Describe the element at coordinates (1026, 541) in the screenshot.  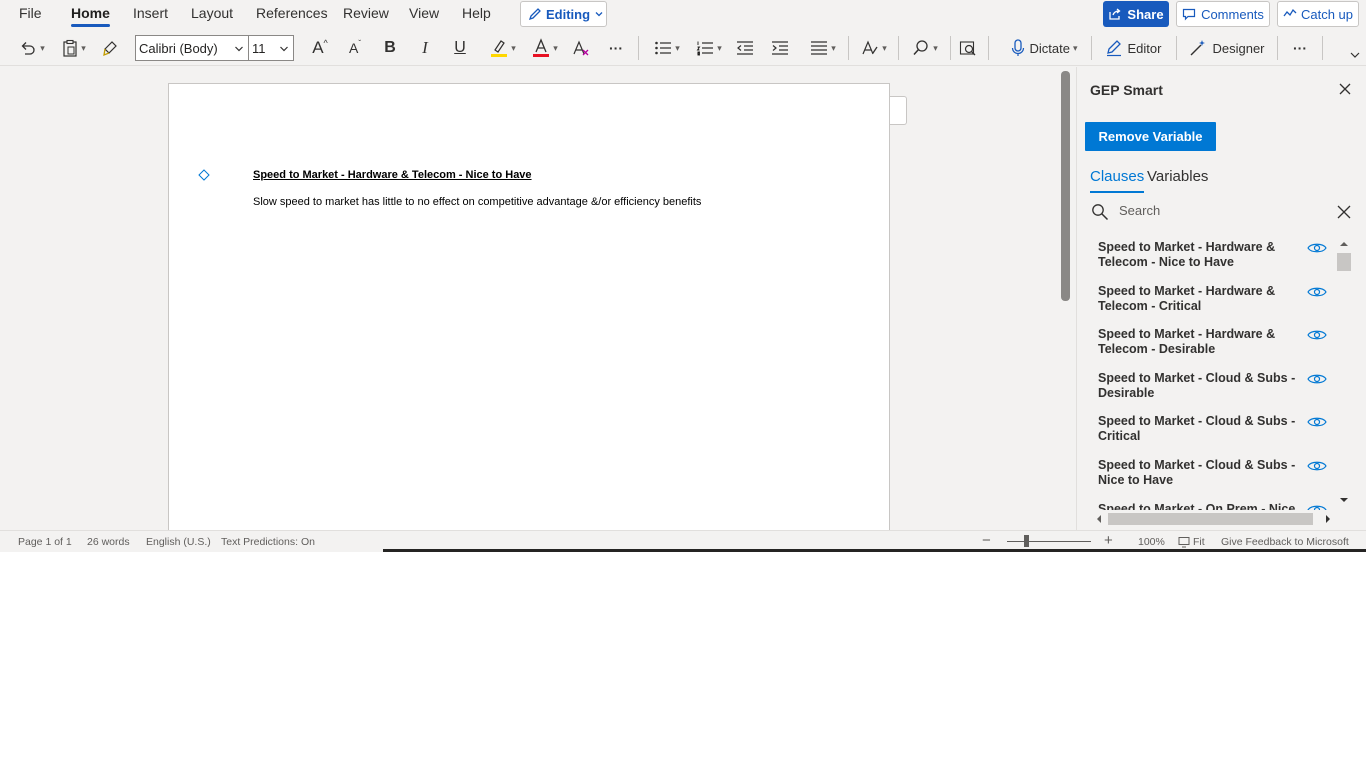
I see `zoom-slider-thumb` at that location.